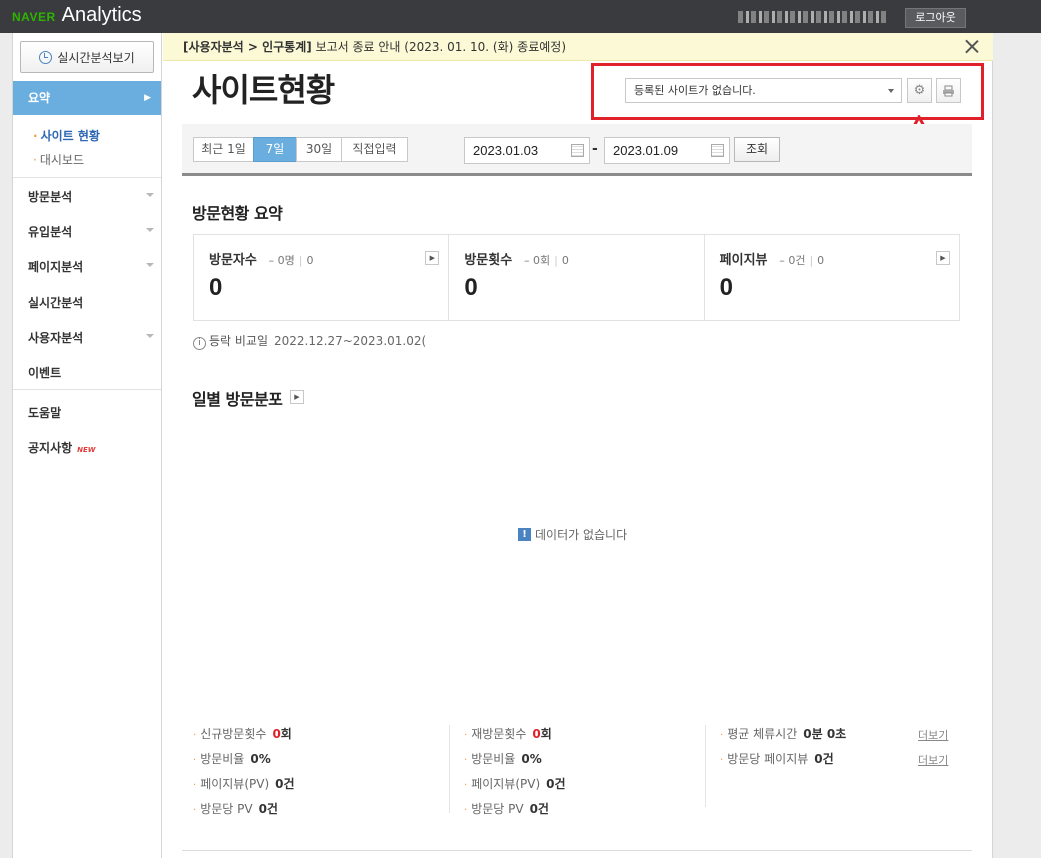 This screenshot has height=858, width=1041. I want to click on tab-7day: 7일, so click(275, 149).